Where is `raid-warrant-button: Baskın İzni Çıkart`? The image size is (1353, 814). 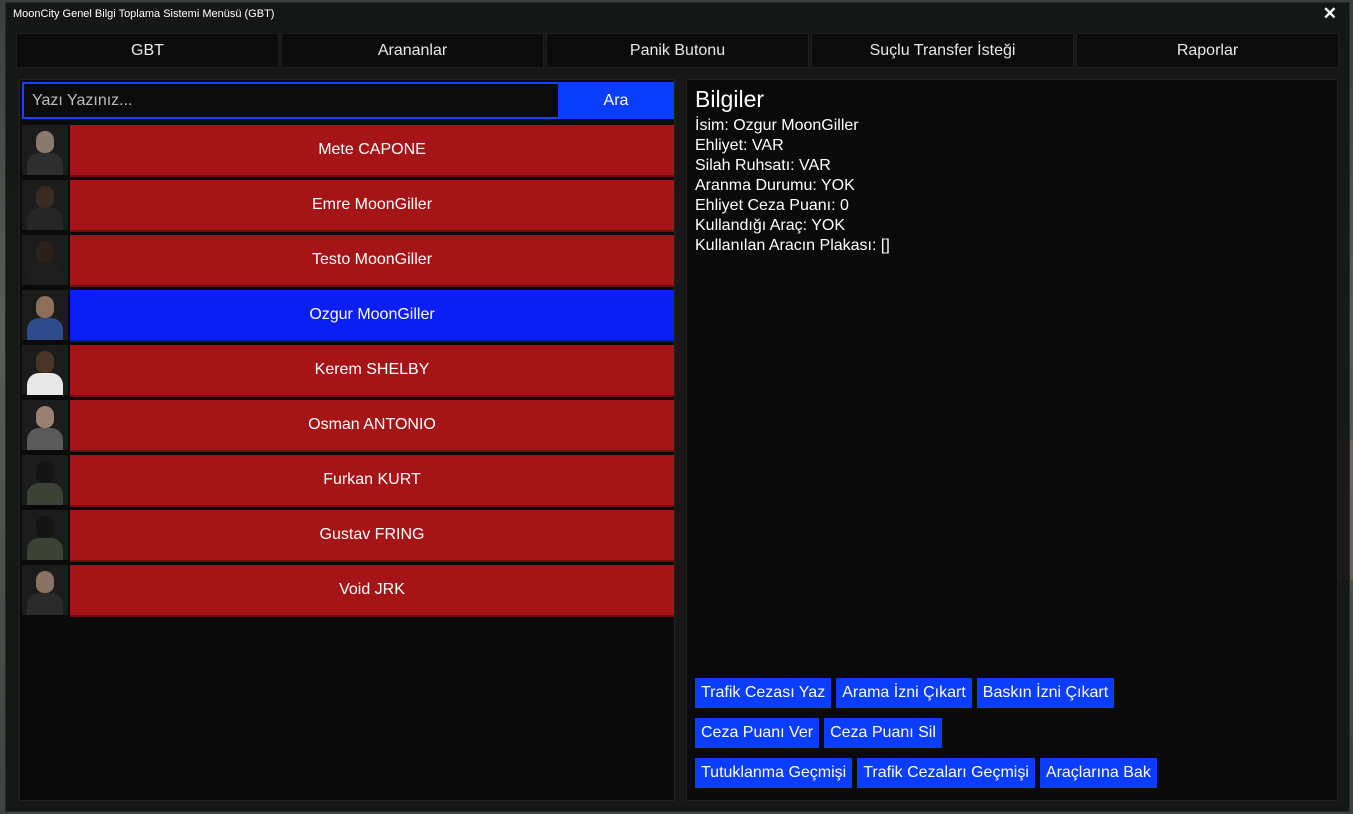 raid-warrant-button: Baskın İzni Çıkart is located at coordinates (1045, 693).